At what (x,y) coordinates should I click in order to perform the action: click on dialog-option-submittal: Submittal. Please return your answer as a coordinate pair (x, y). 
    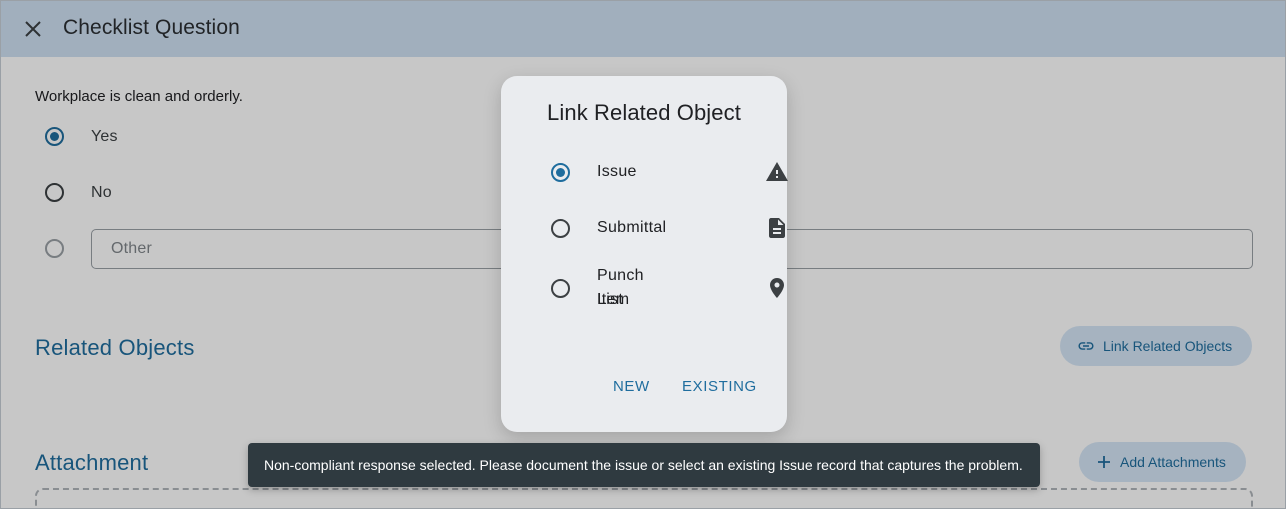
    Looking at the image, I should click on (668, 228).